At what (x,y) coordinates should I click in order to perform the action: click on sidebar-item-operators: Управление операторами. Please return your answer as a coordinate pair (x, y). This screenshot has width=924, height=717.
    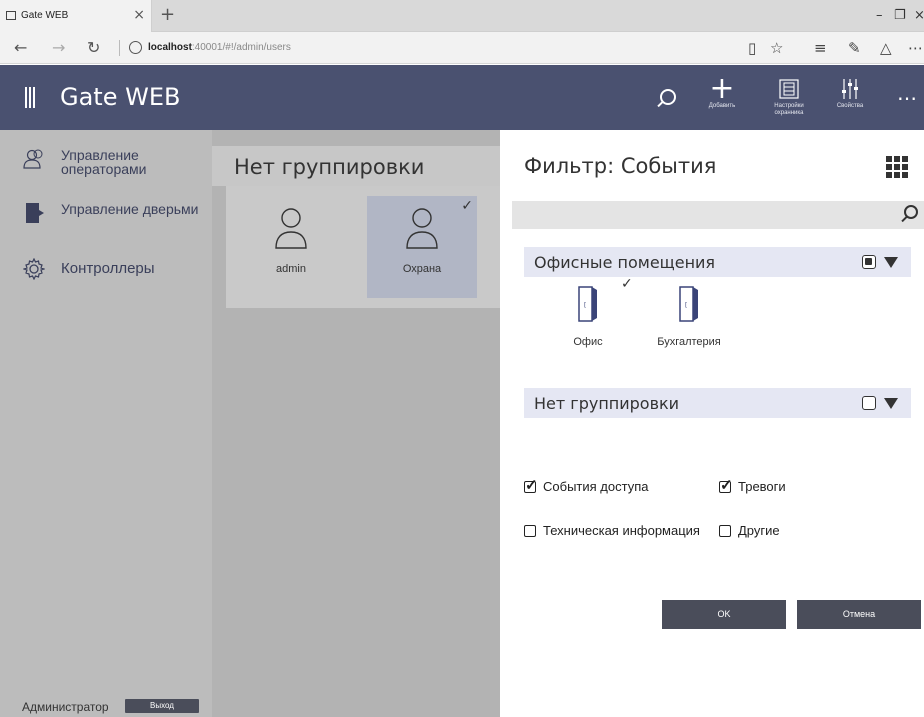
    Looking at the image, I should click on (106, 162).